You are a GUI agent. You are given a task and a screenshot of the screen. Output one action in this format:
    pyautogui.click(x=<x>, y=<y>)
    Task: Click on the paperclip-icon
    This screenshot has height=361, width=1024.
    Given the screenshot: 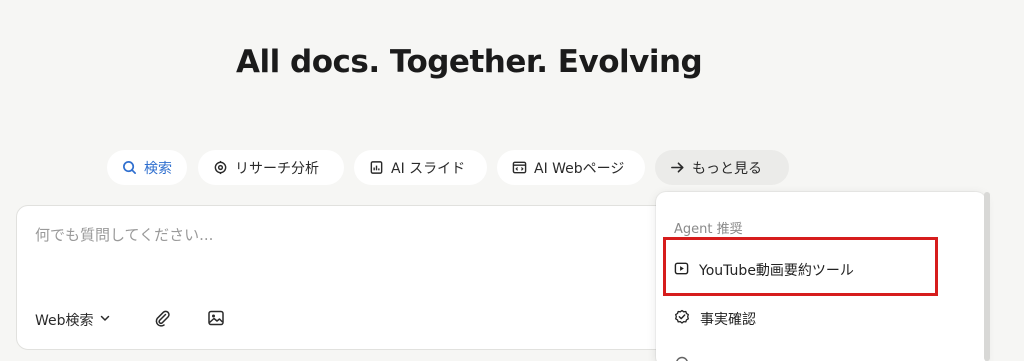 What is the action you would take?
    pyautogui.click(x=162, y=320)
    